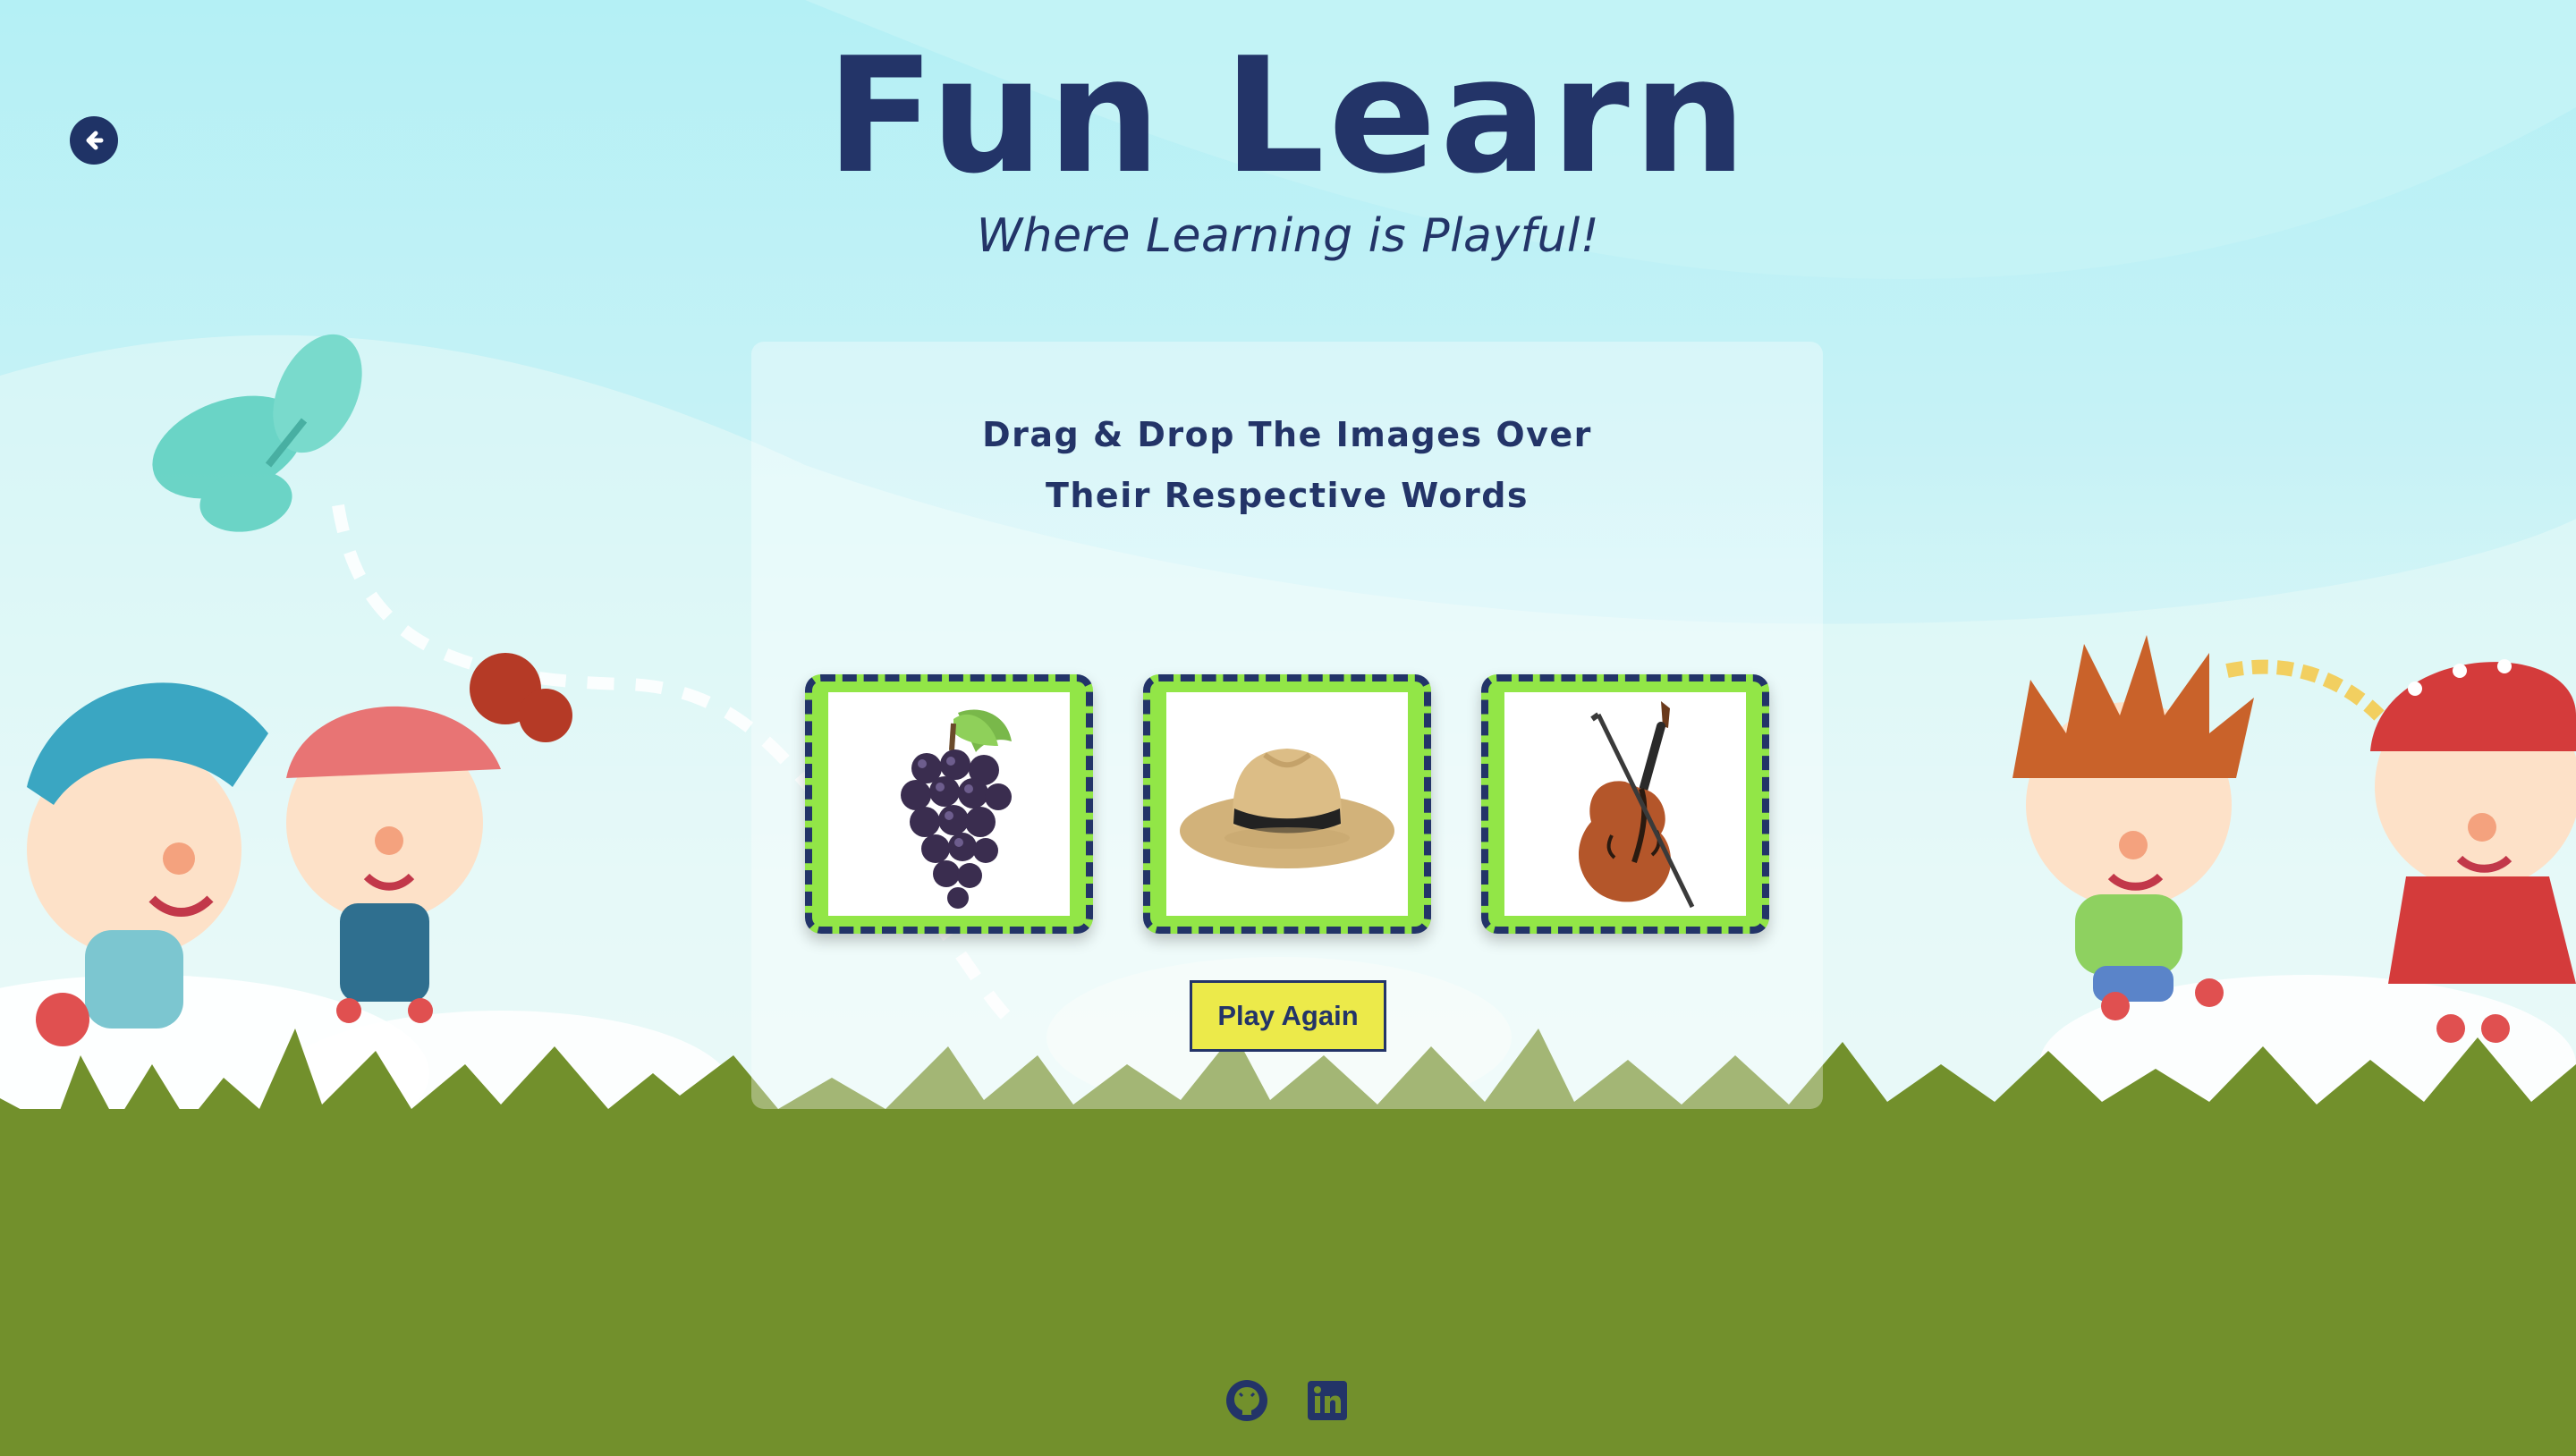 The width and height of the screenshot is (2576, 1456). What do you see at coordinates (1636, 805) in the screenshot?
I see `violin-image` at bounding box center [1636, 805].